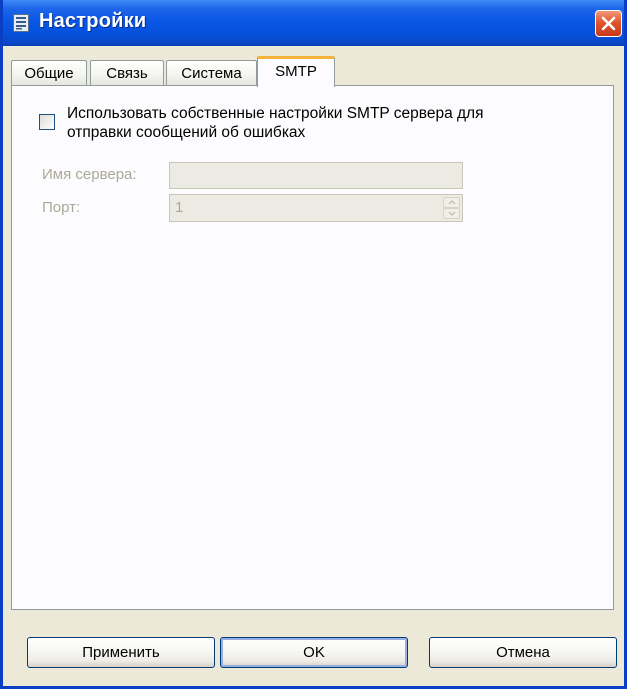 This screenshot has height=689, width=627. I want to click on port-stepper: 1, so click(316, 208).